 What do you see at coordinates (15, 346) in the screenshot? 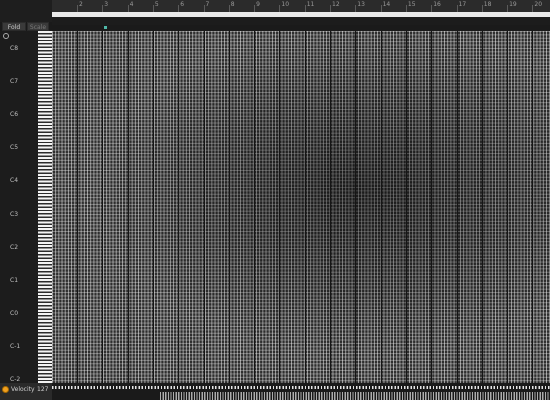
I see `octave-label: C-1` at bounding box center [15, 346].